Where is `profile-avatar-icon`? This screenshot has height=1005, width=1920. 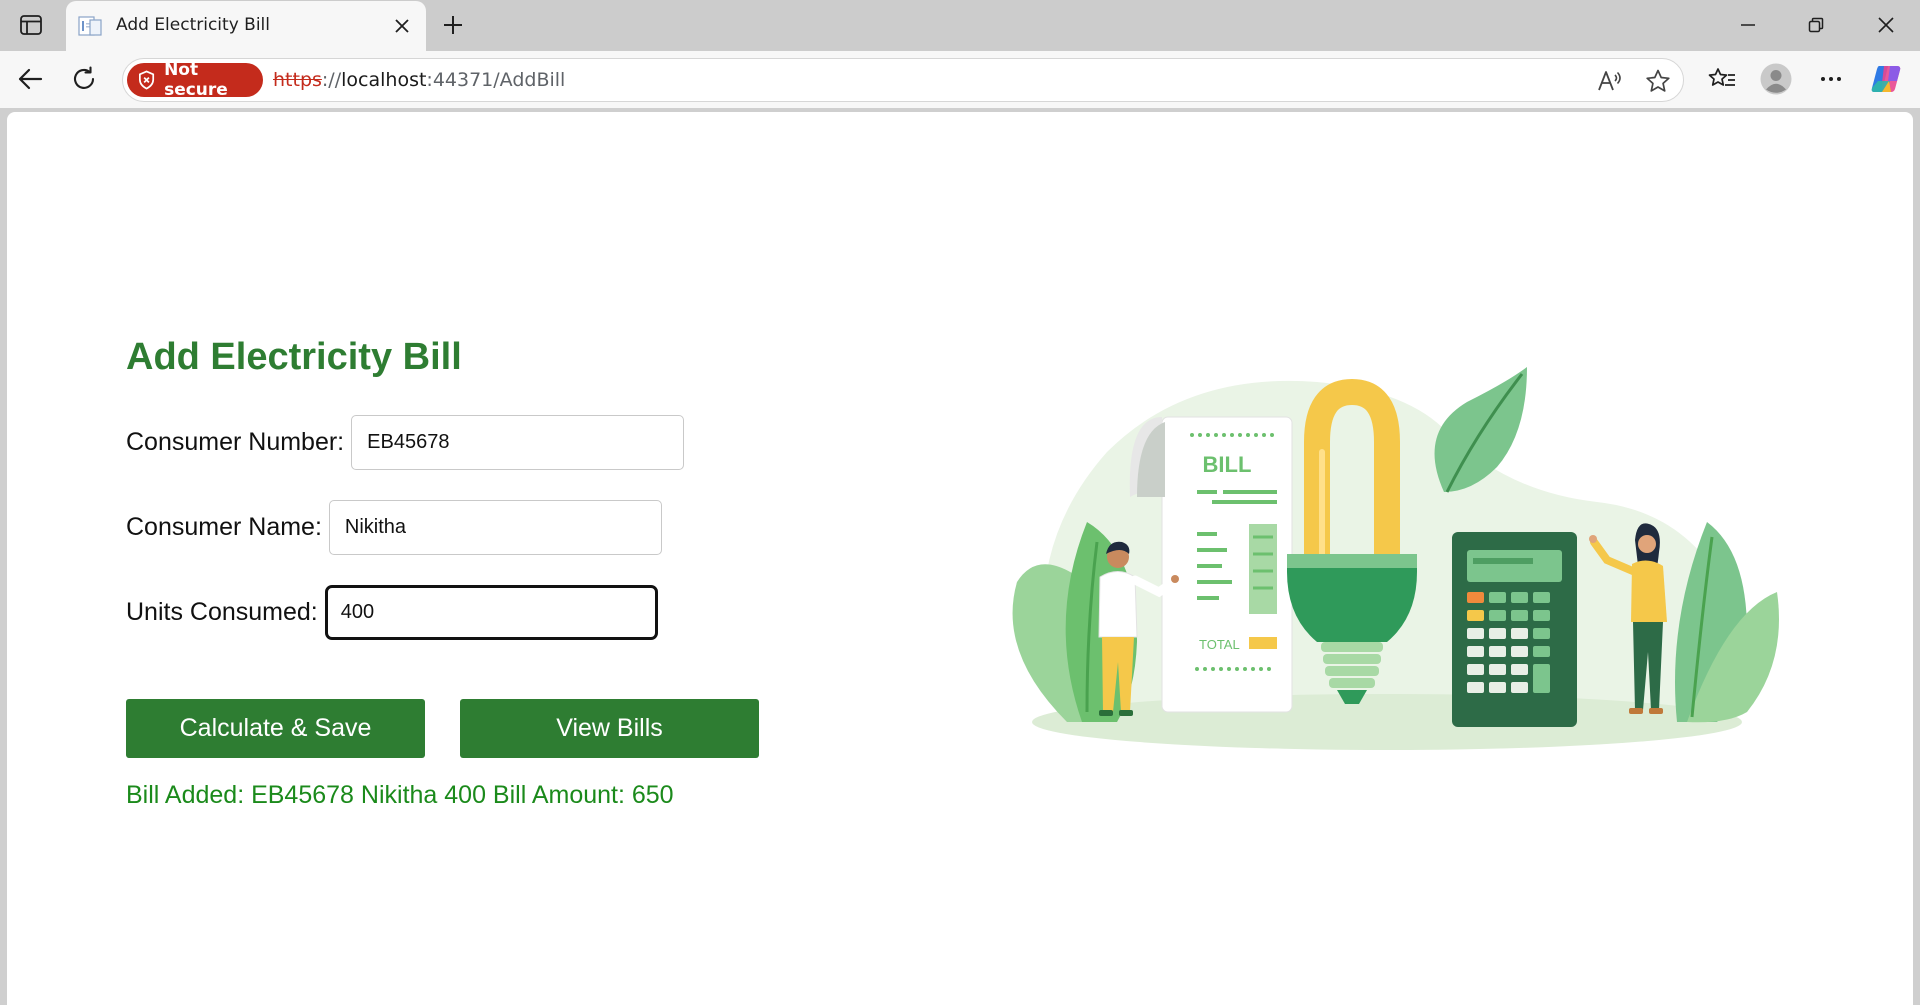
profile-avatar-icon is located at coordinates (1776, 79).